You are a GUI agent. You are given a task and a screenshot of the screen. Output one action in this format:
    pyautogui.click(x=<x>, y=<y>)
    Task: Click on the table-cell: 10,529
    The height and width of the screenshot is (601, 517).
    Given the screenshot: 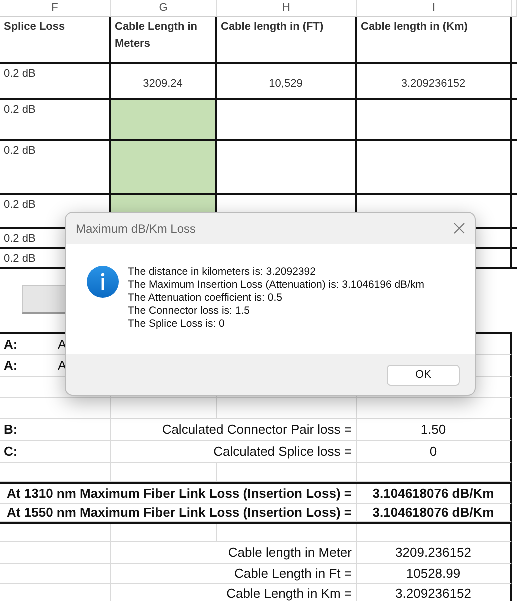 What is the action you would take?
    pyautogui.click(x=287, y=82)
    